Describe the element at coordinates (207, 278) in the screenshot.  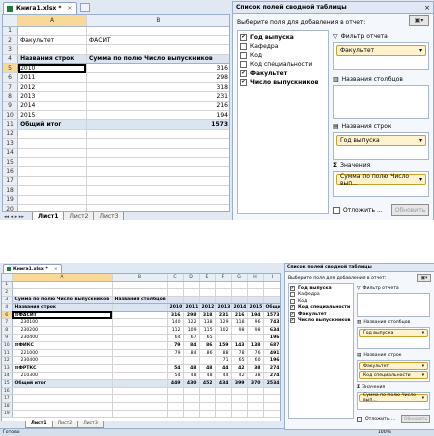
I see `col-header: E` at that location.